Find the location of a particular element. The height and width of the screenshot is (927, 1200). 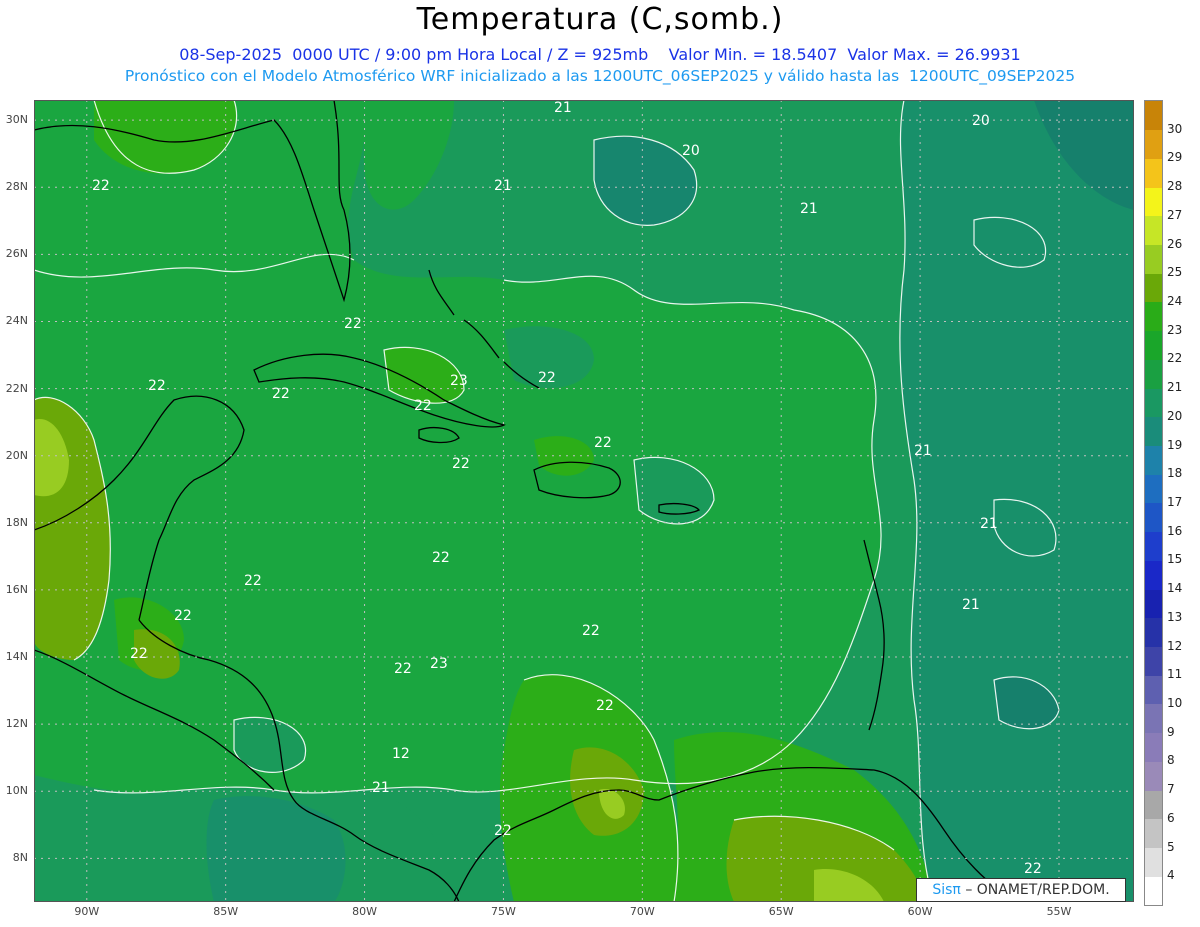

lon-label: 65W is located at coordinates (781, 911).